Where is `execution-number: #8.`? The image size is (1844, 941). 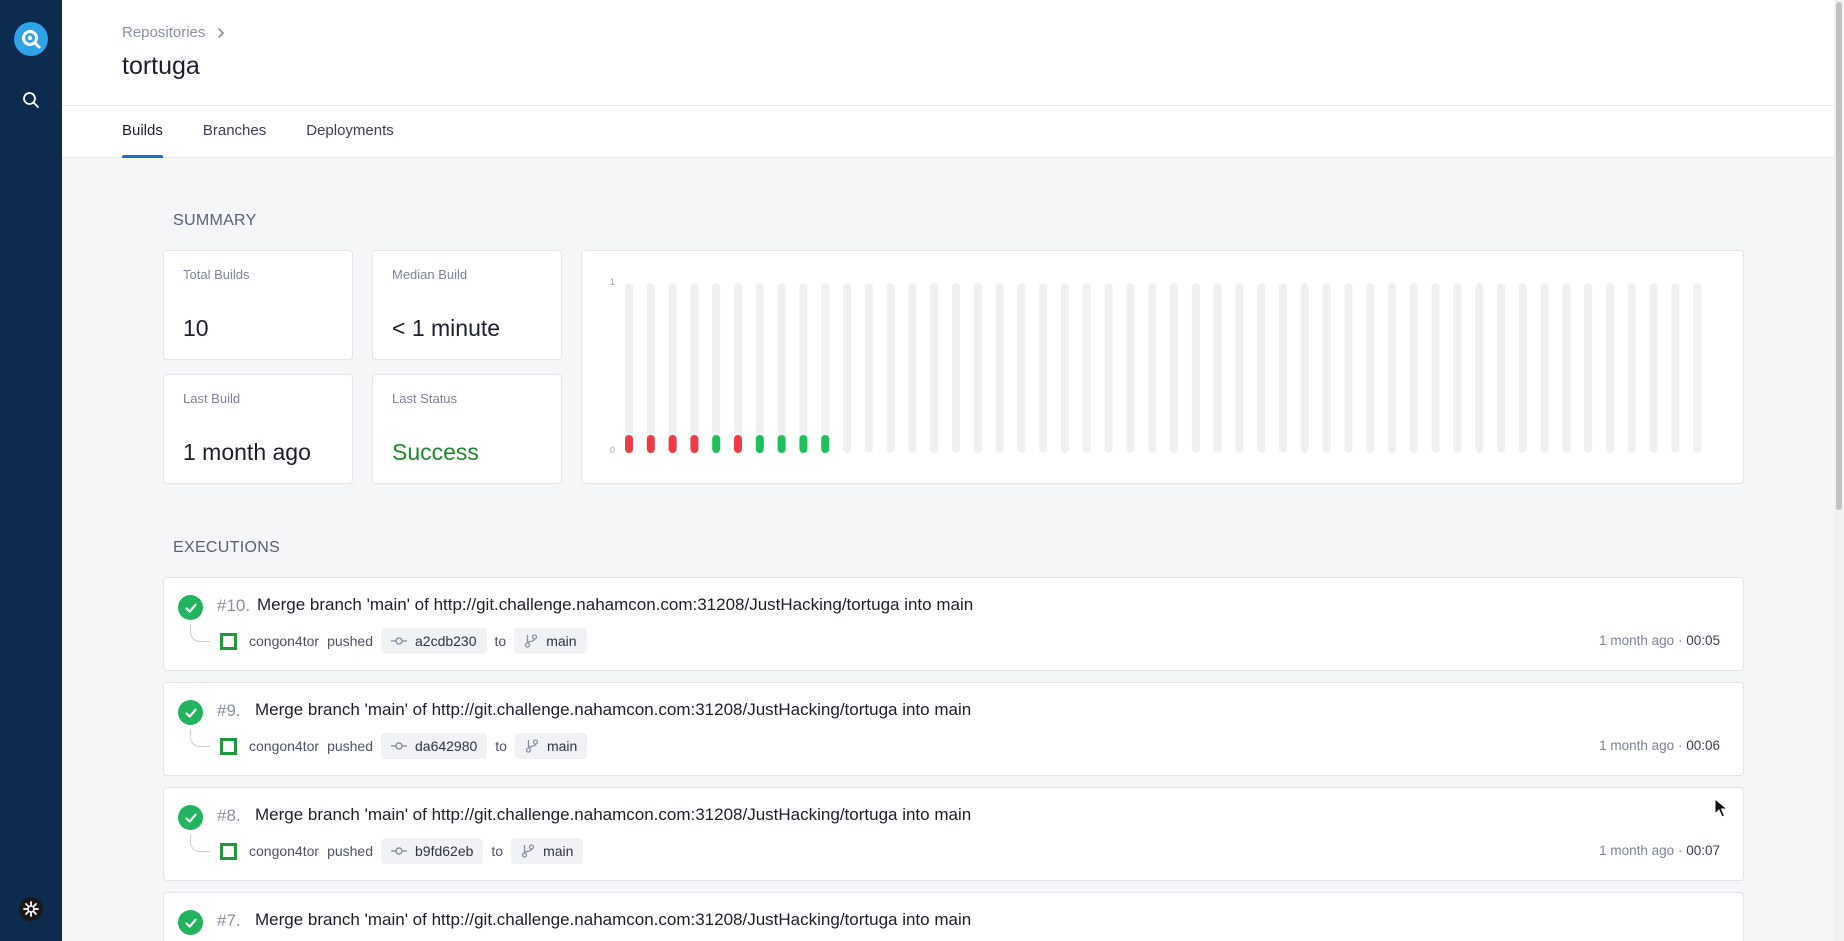
execution-number: #8. is located at coordinates (229, 815).